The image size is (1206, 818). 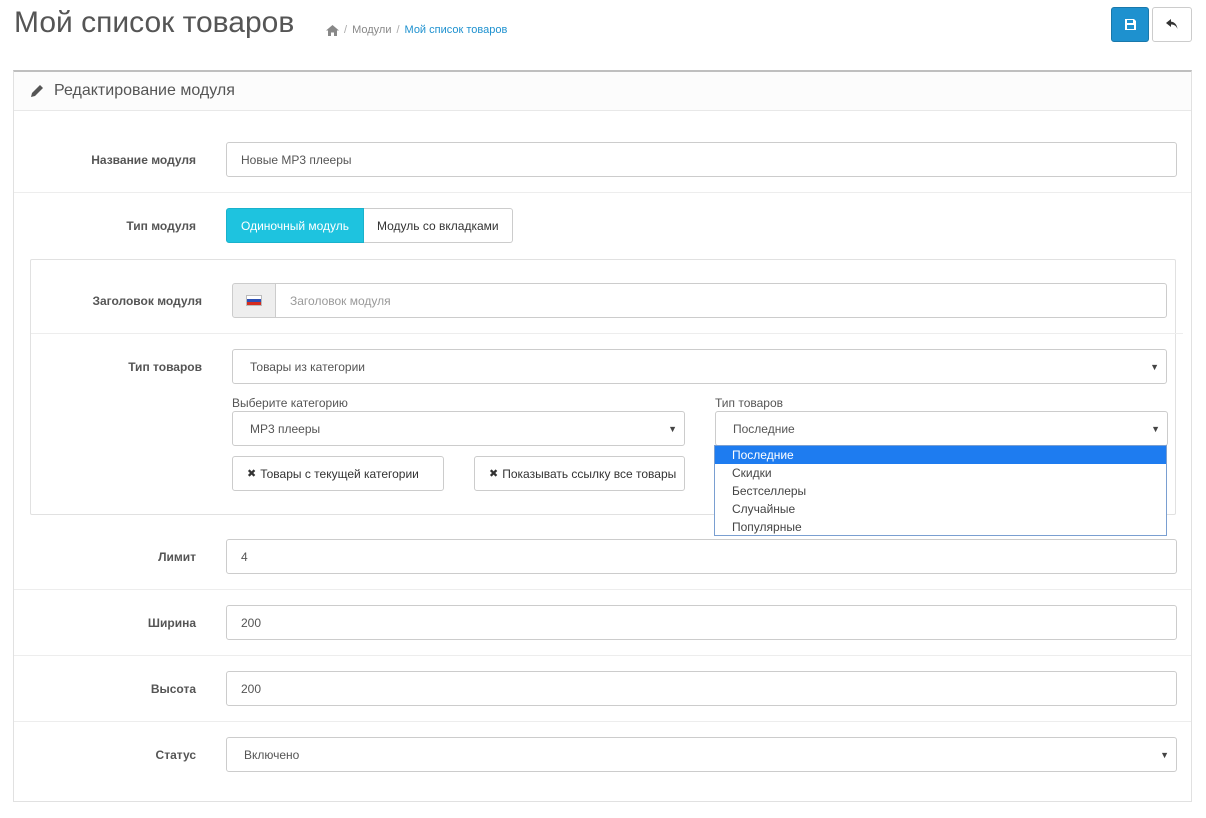 I want to click on module-name-label: Название модуля, so click(x=143, y=160).